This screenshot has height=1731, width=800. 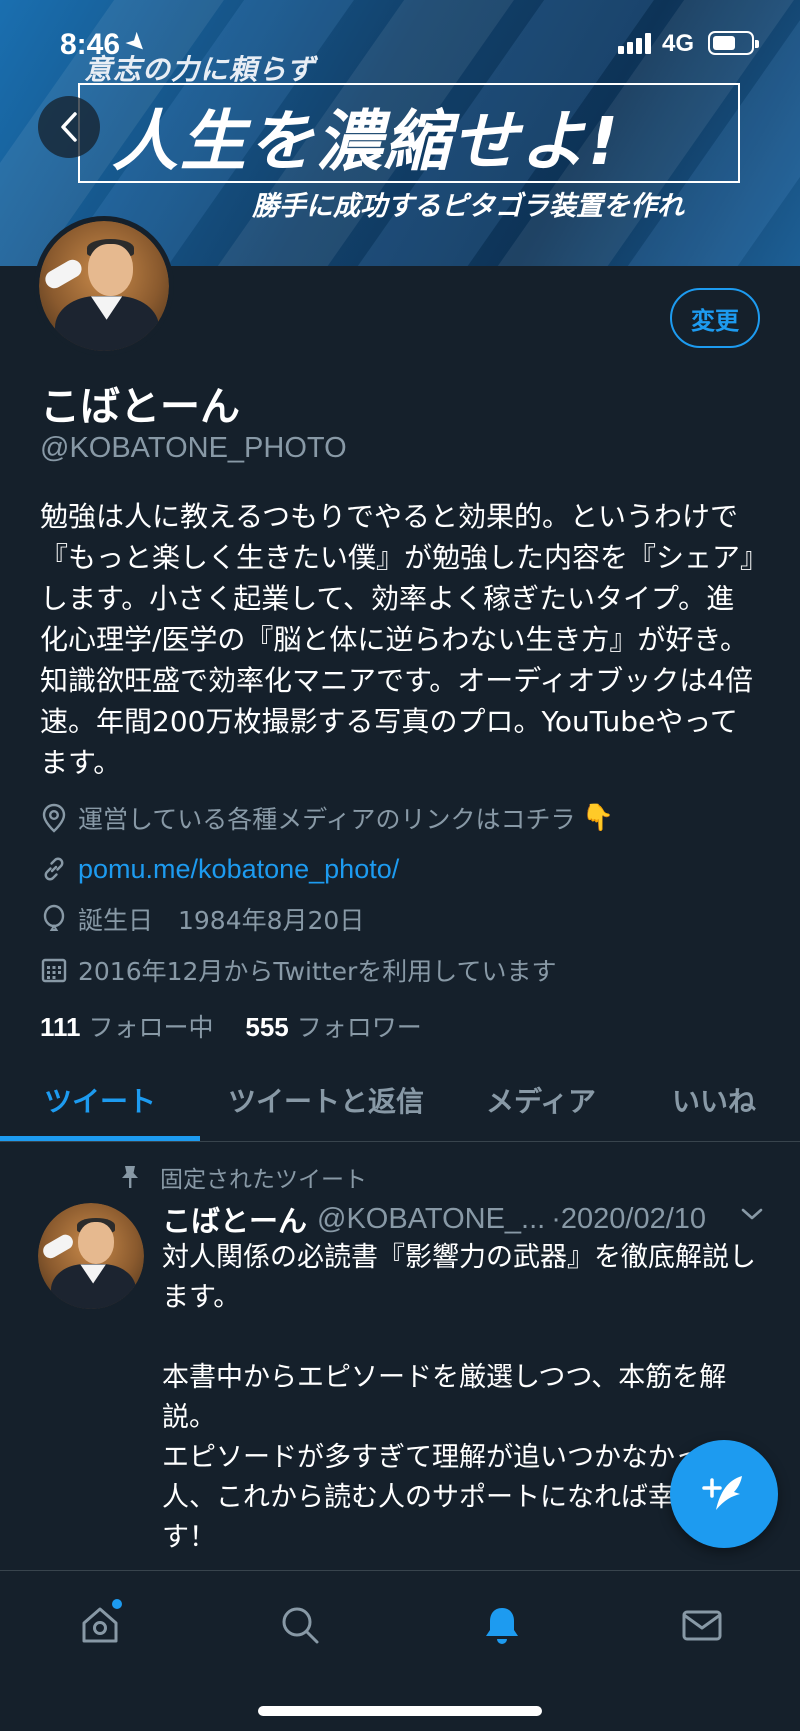 I want to click on tab-tweets: ツイート, so click(x=100, y=1100).